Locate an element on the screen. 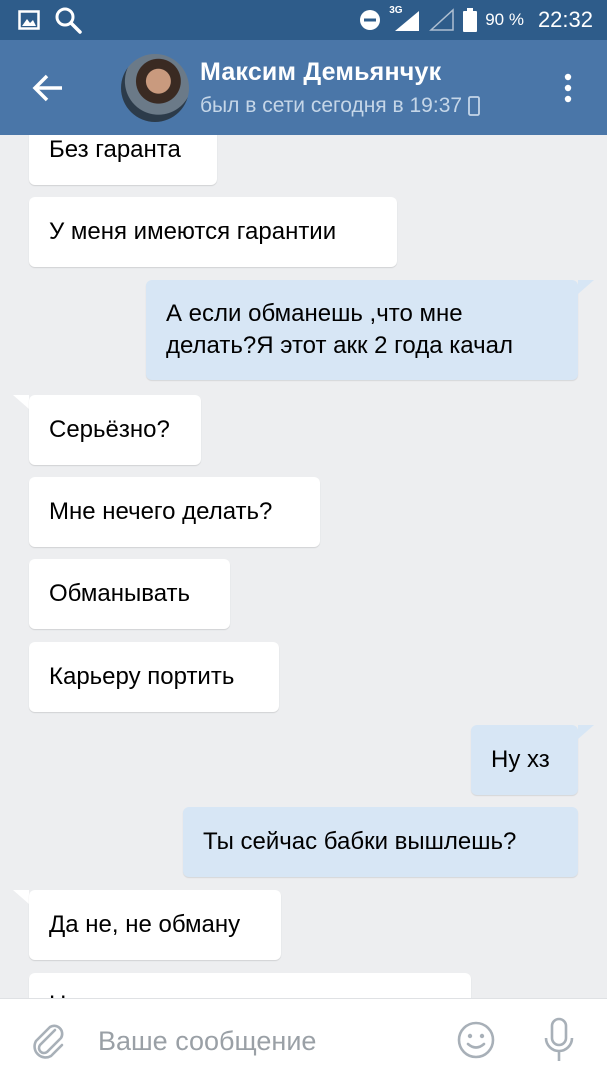 Image resolution: width=607 pixels, height=1081 pixels. message-text: Карьеру портить is located at coordinates (142, 676).